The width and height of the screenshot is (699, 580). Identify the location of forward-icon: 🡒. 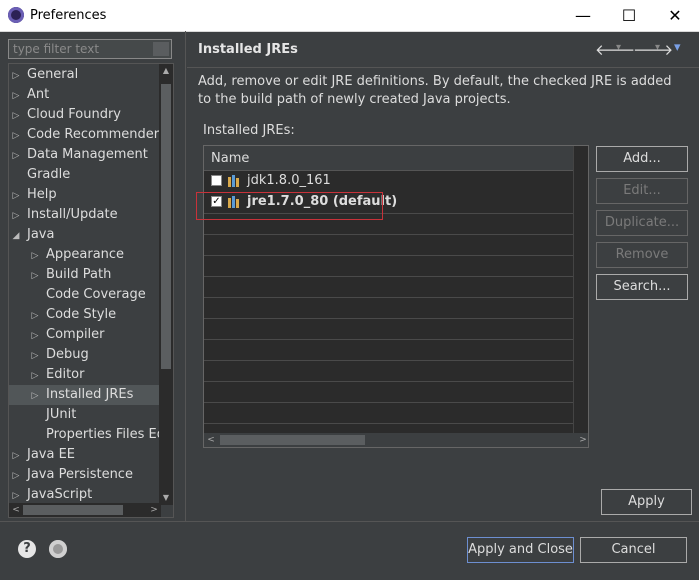
(653, 49).